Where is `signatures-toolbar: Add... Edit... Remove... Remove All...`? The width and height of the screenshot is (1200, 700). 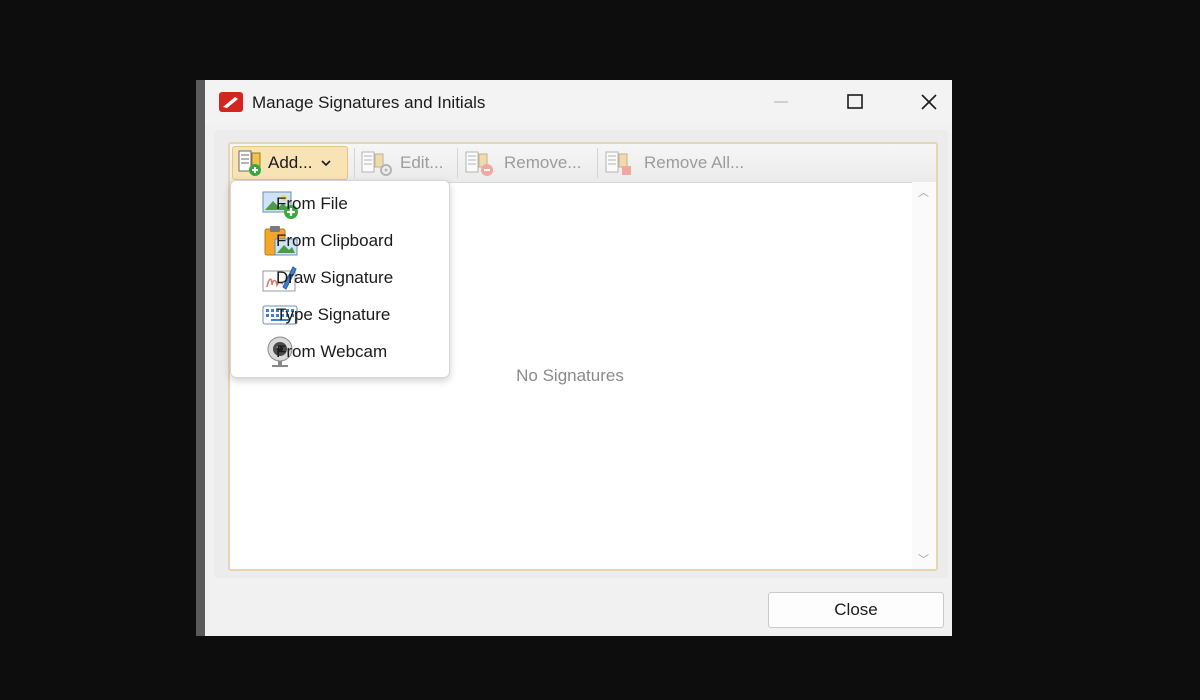
signatures-toolbar: Add... Edit... Remove... Remove All... is located at coordinates (583, 163).